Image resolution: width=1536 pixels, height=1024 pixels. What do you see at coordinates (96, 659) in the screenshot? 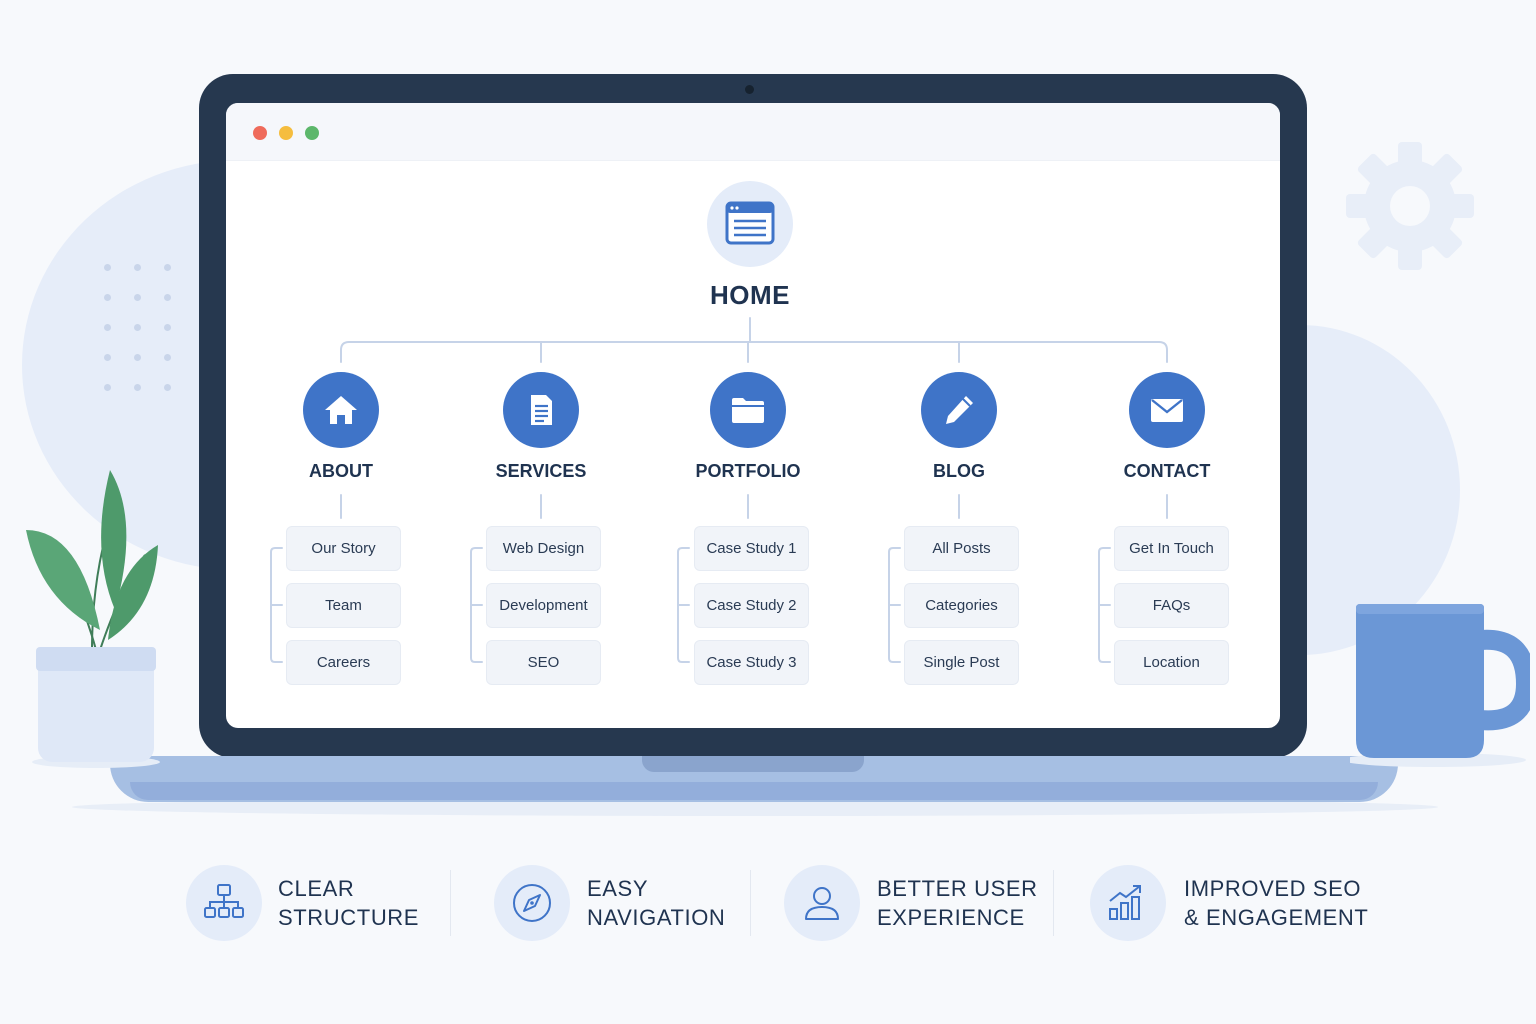
I see `plant-pot-rim` at bounding box center [96, 659].